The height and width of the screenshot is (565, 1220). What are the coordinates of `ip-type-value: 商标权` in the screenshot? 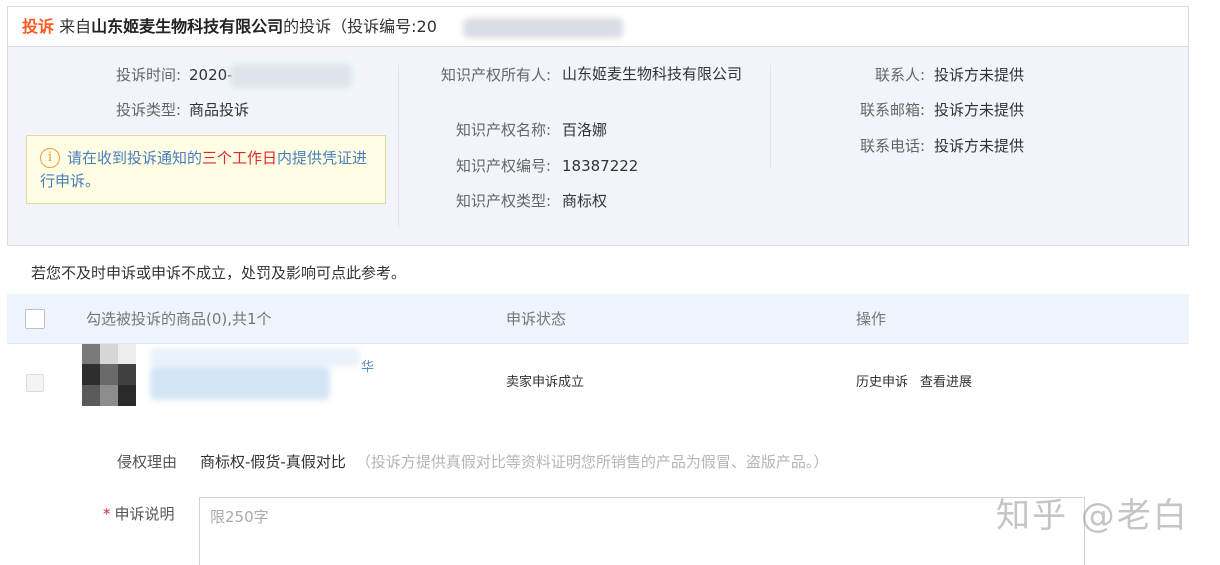 It's located at (585, 201).